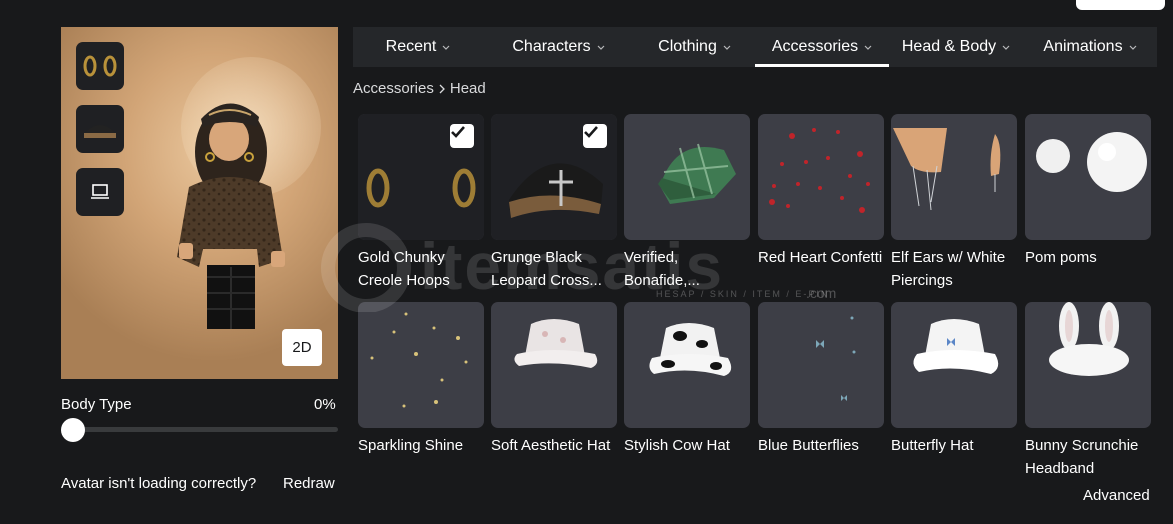 The width and height of the screenshot is (1173, 524). I want to click on body-type-slider-knob, so click(73, 430).